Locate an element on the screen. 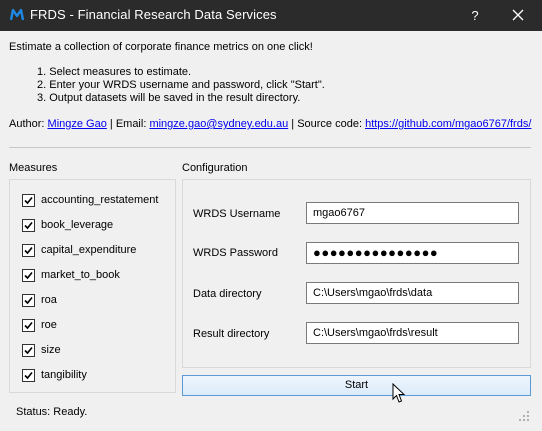 This screenshot has height=431, width=542. measures-label: Measures is located at coordinates (33, 168).